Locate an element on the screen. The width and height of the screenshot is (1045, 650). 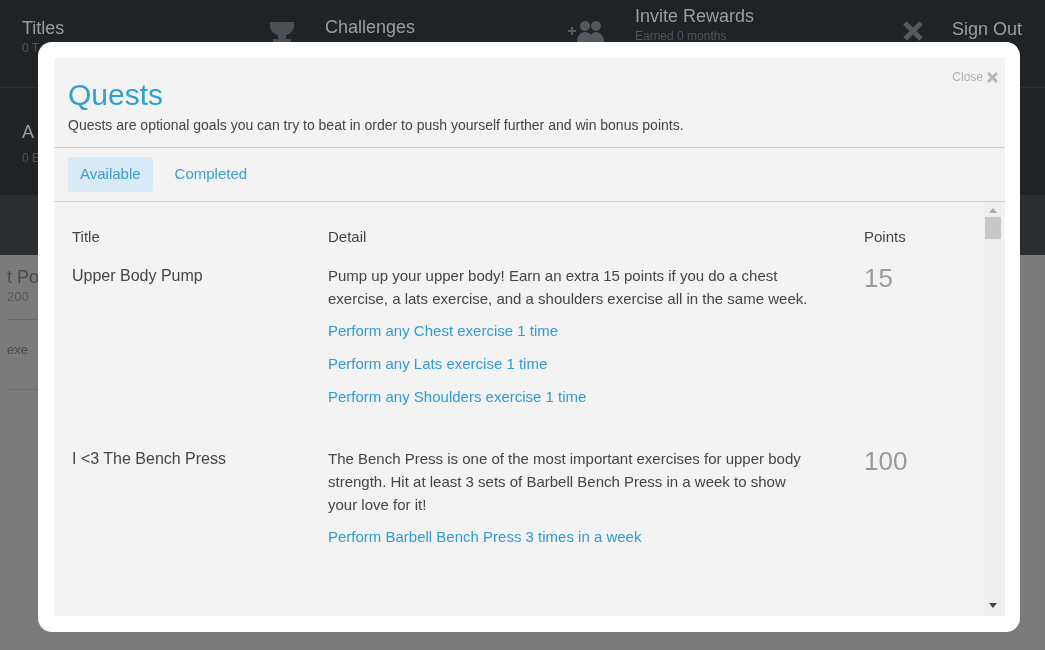
quest-title: I <3 The Bench Press is located at coordinates (149, 458).